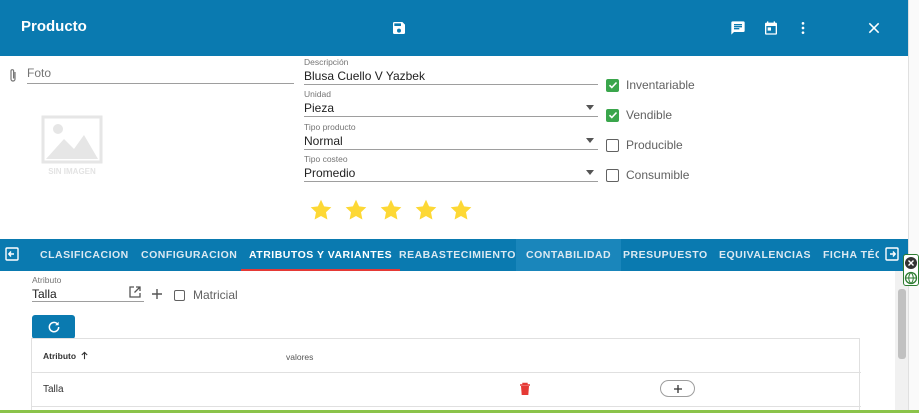  Describe the element at coordinates (913, 206) in the screenshot. I see `side-panel-strip` at that location.